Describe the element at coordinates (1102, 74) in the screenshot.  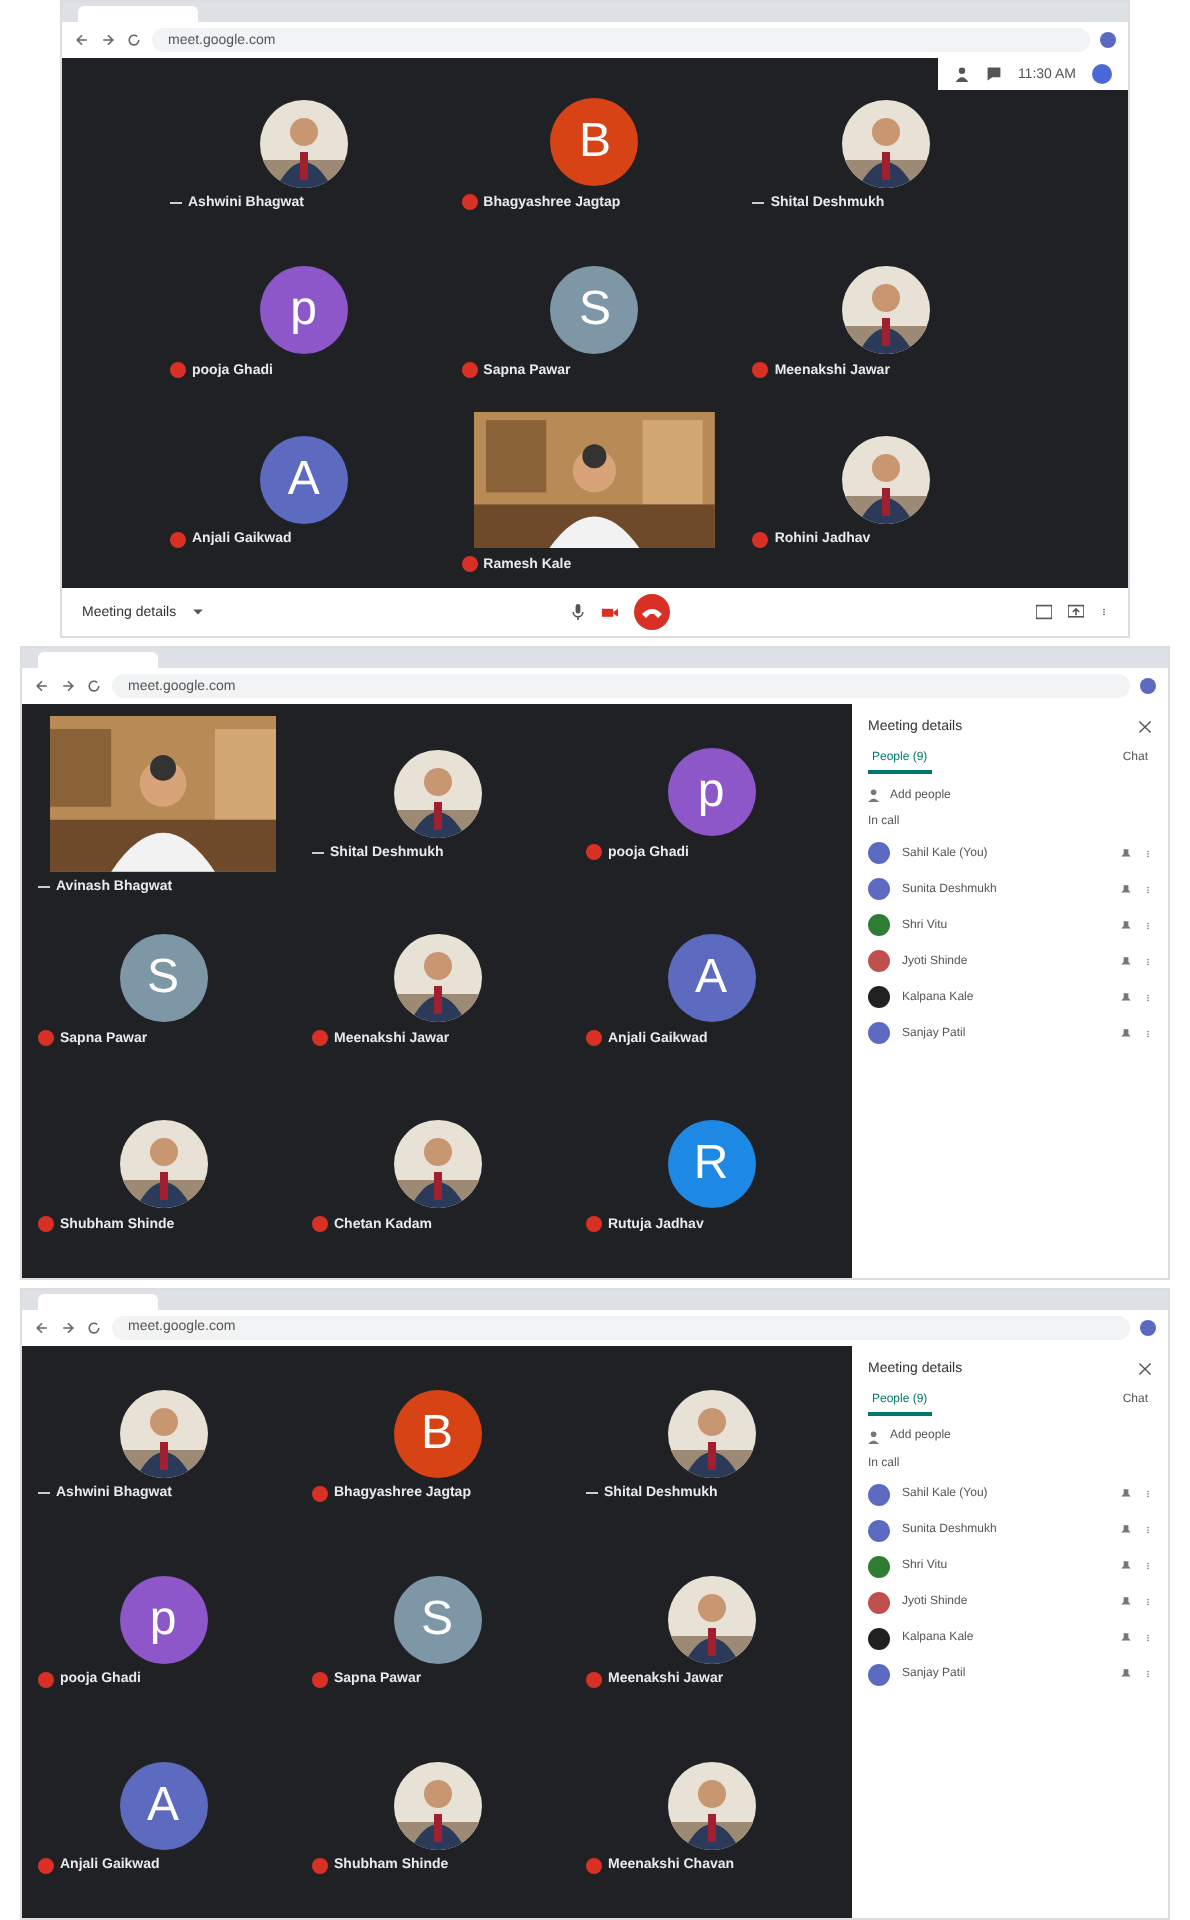
I see `avatar-icon` at that location.